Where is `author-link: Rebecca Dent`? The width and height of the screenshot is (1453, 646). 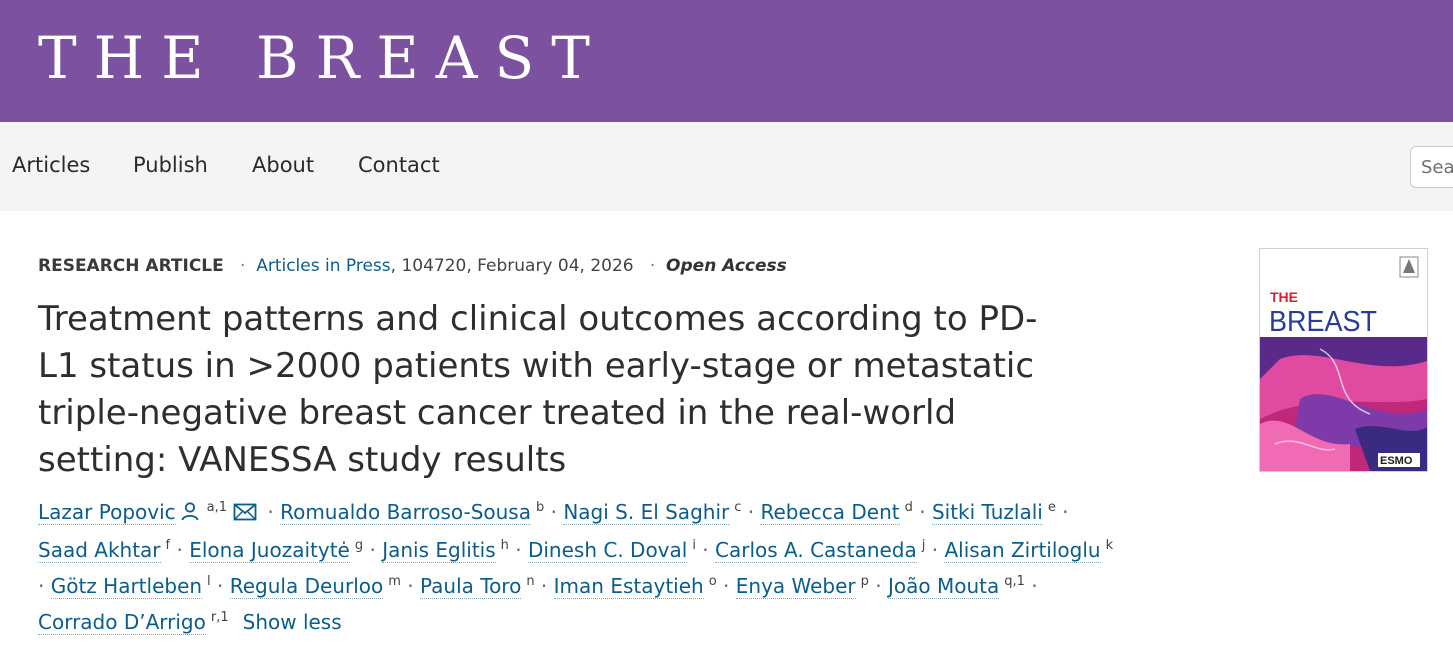
author-link: Rebecca Dent is located at coordinates (830, 512).